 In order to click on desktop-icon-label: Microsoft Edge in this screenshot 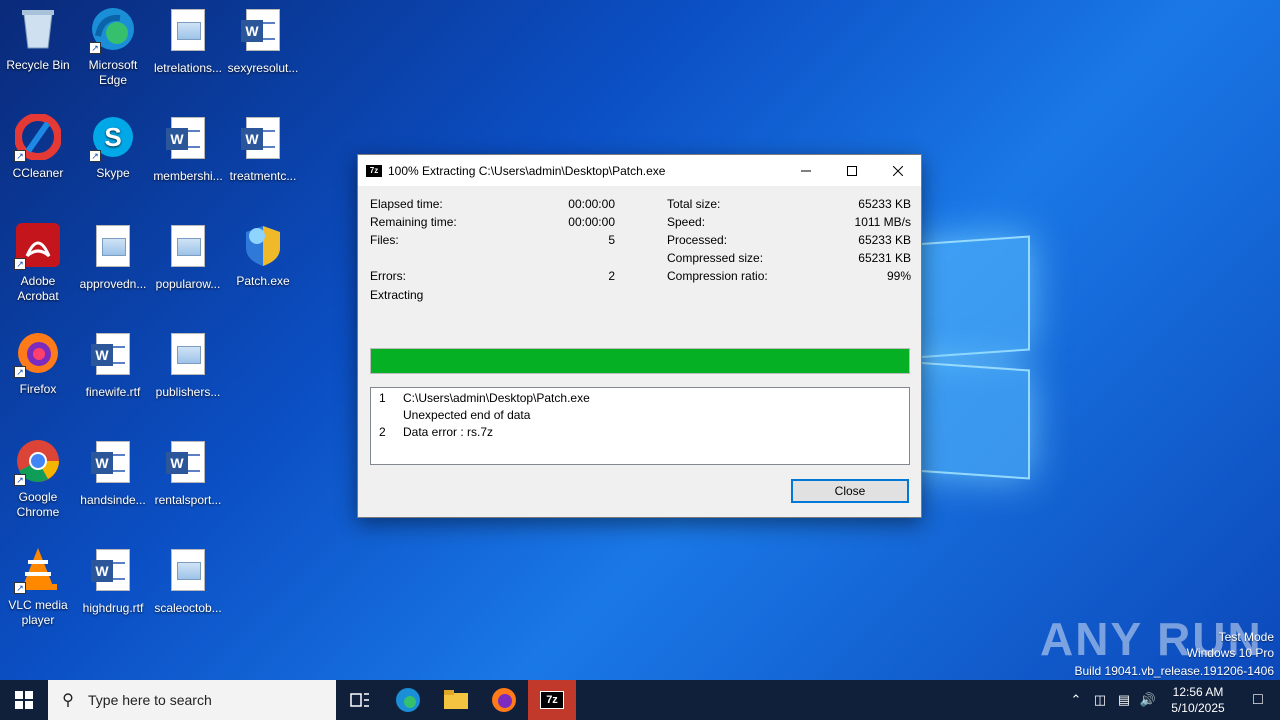, I will do `click(113, 72)`.